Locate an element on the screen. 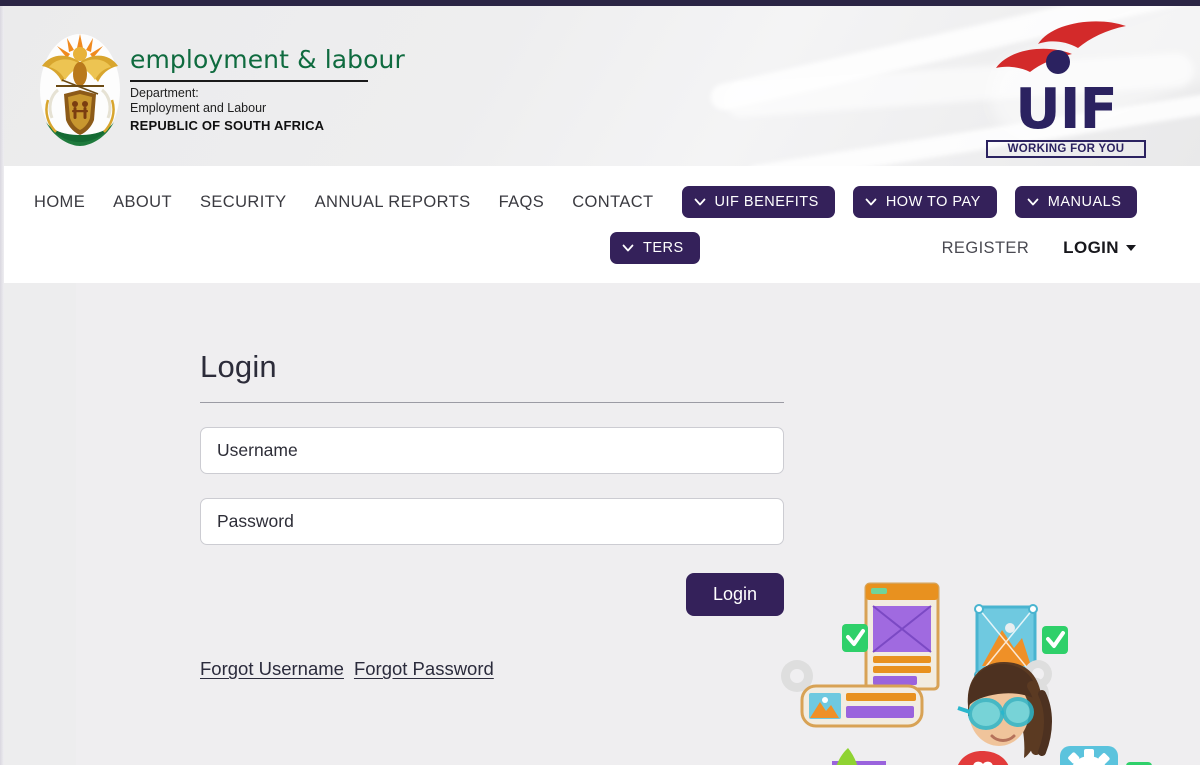  person-on-couch-with-laptop-illustration is located at coordinates (985, 665).